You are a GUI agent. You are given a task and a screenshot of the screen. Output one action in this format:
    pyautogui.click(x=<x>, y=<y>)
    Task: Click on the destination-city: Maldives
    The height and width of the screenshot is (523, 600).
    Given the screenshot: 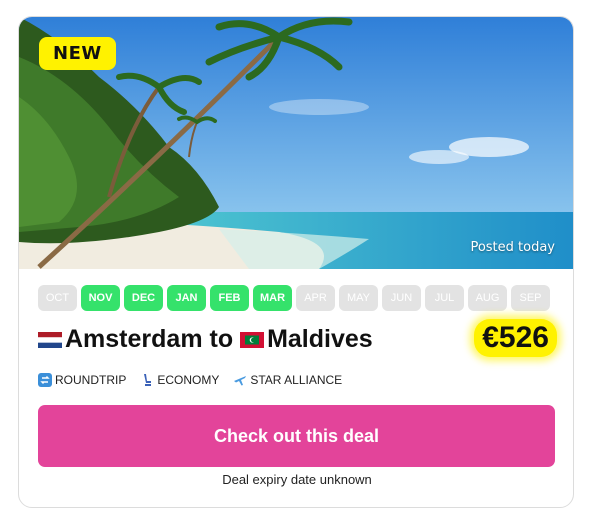 What is the action you would take?
    pyautogui.click(x=320, y=339)
    